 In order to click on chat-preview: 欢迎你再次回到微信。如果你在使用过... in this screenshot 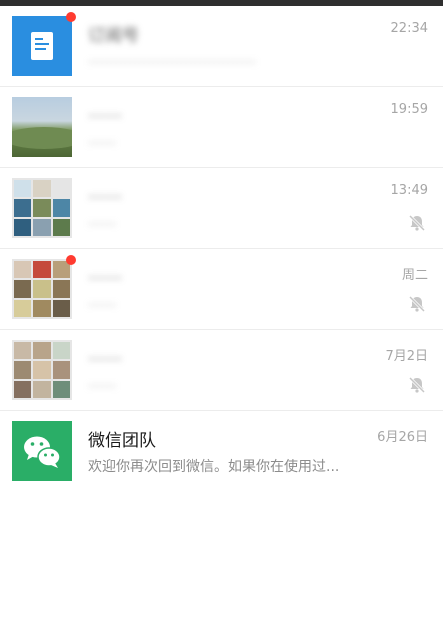, I will do `click(214, 467)`.